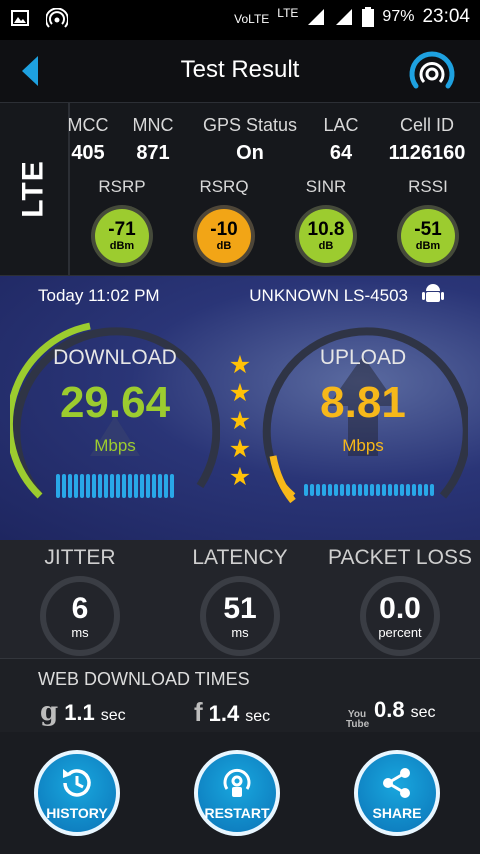  Describe the element at coordinates (115, 486) in the screenshot. I see `download-bars` at that location.